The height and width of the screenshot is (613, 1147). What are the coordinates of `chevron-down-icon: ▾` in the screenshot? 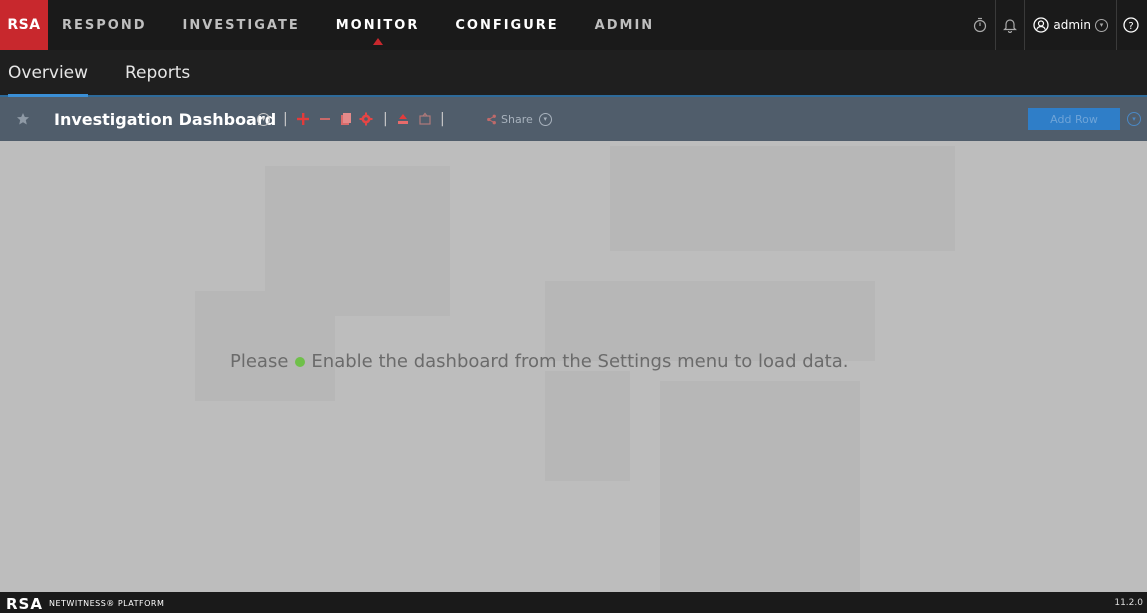 It's located at (1101, 25).